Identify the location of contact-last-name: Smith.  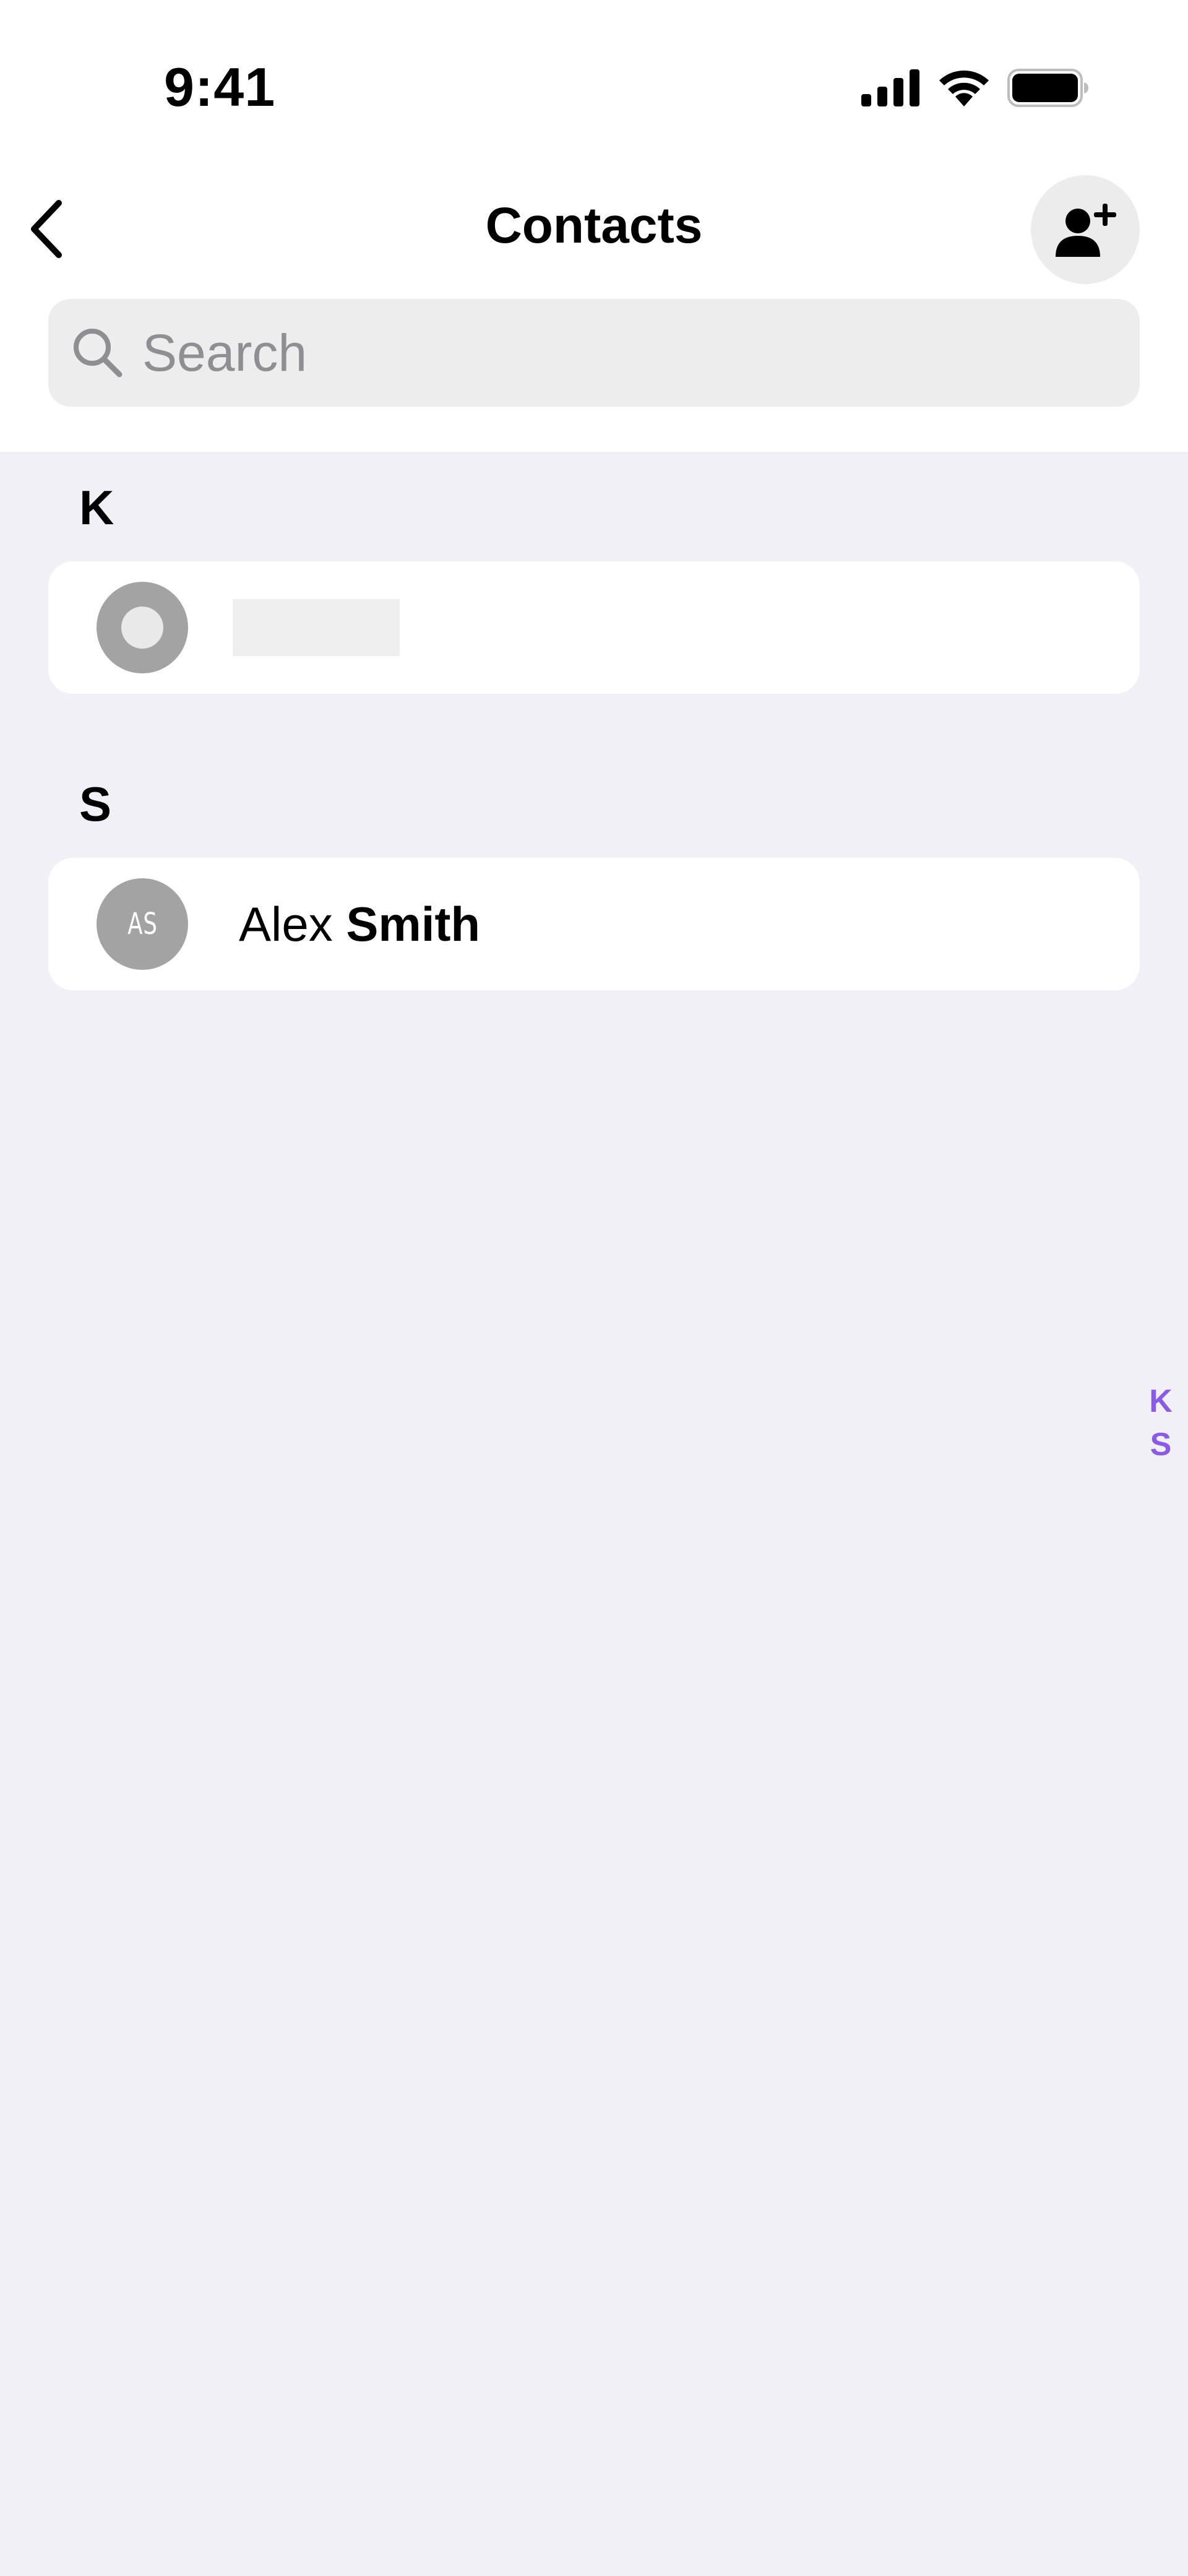
(413, 923).